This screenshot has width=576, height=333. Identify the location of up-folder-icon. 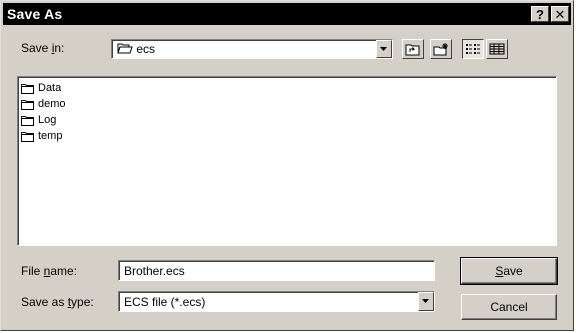
(412, 49).